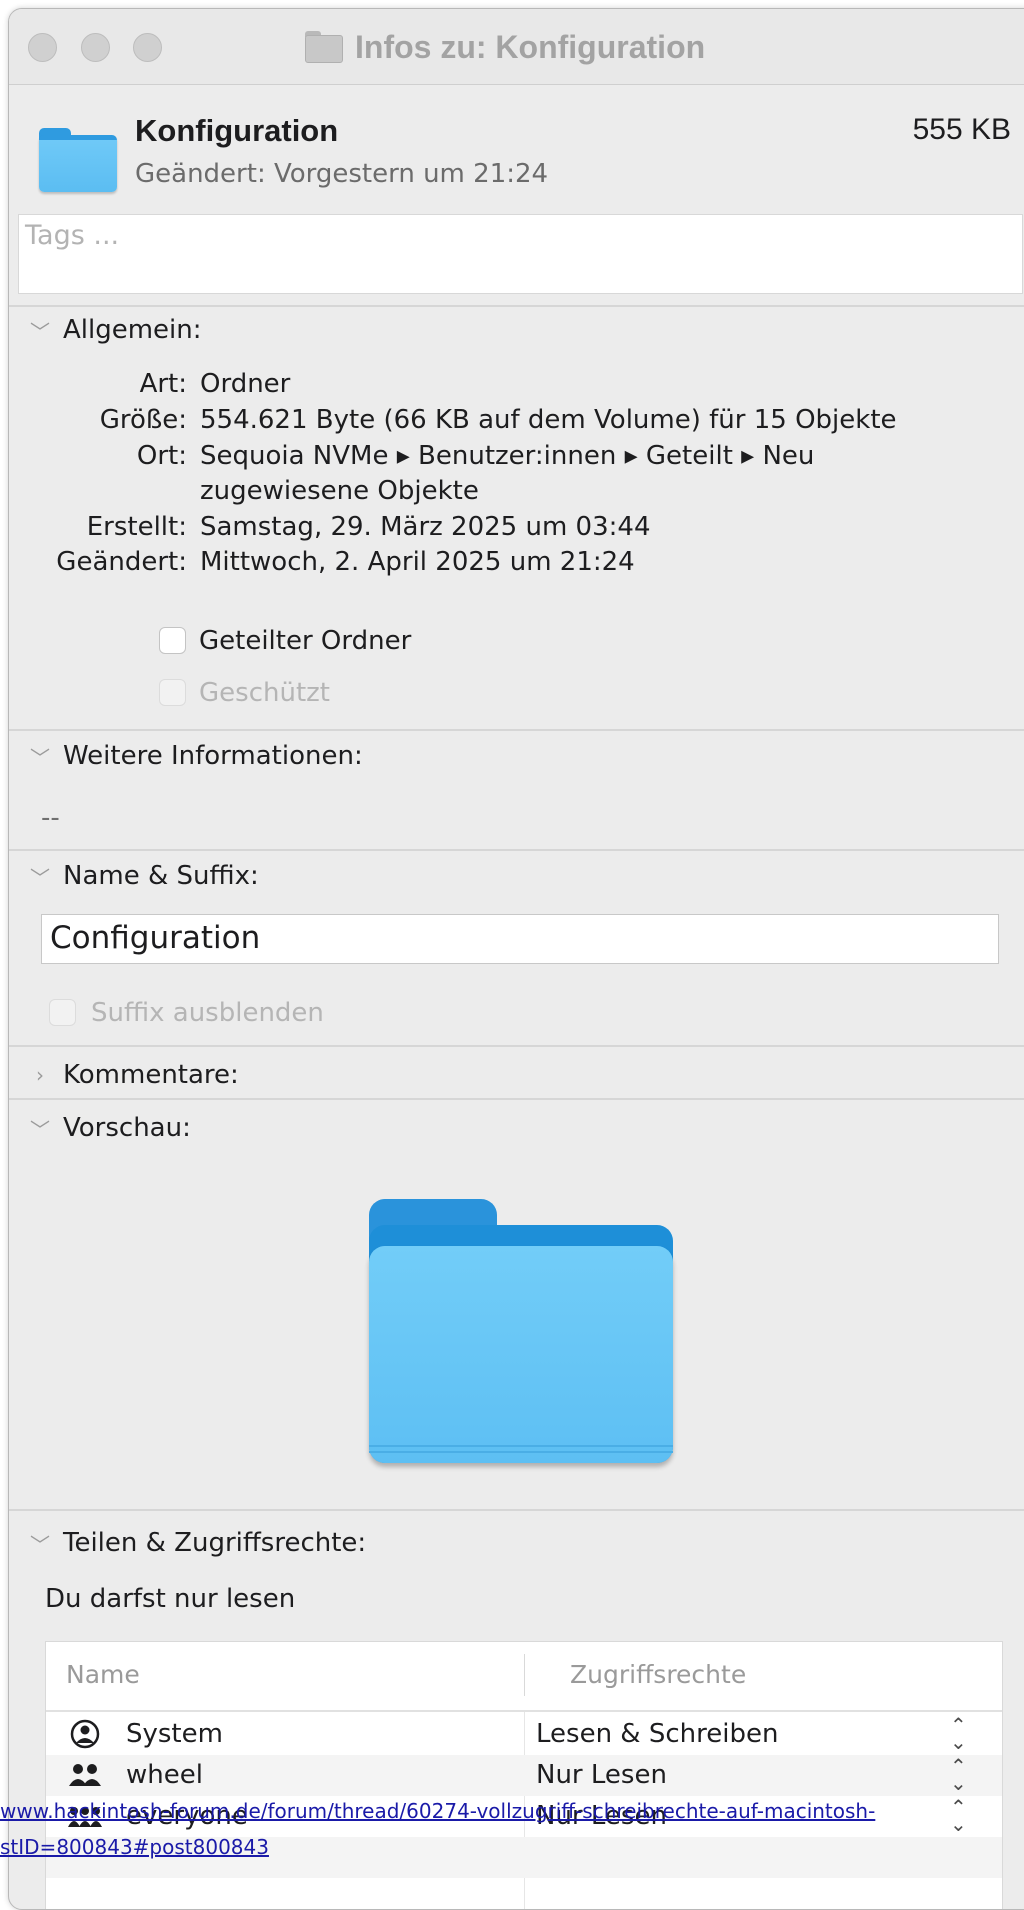 The width and height of the screenshot is (1024, 1910). Describe the element at coordinates (521, 1331) in the screenshot. I see `folder-preview-icon` at that location.